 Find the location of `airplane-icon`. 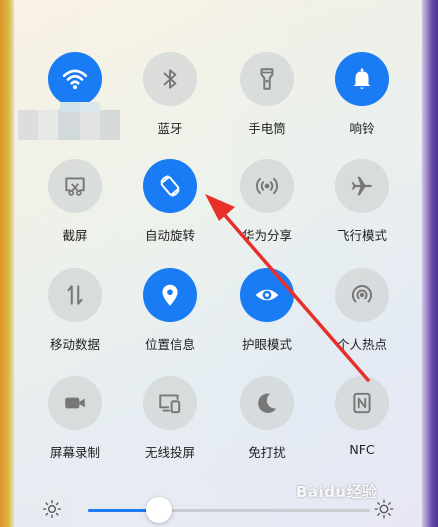

airplane-icon is located at coordinates (361, 186).